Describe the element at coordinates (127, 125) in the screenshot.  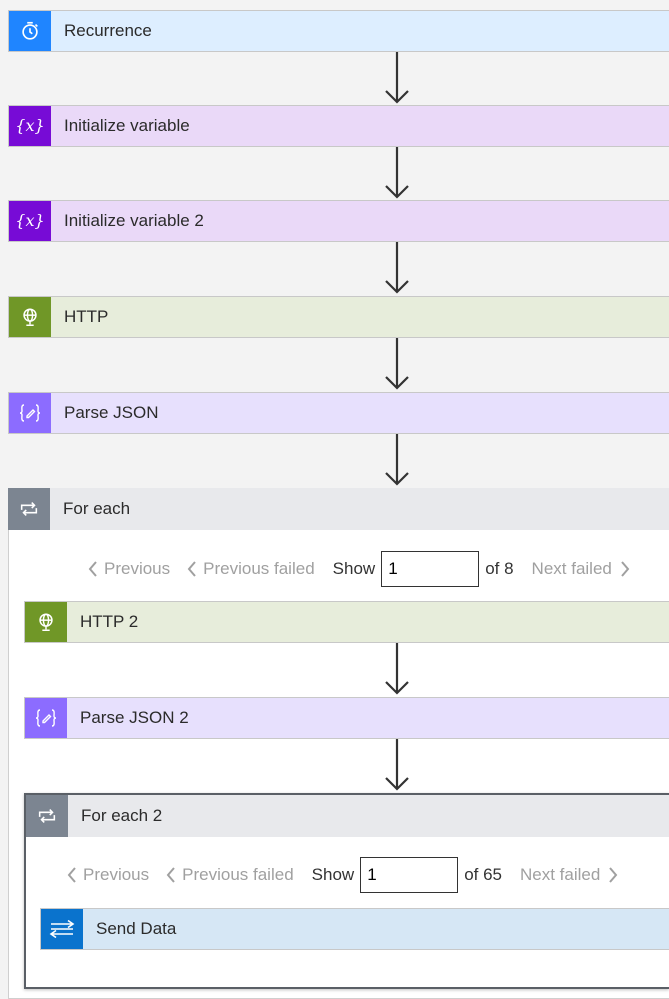
I see `step-label: Initialize variable` at that location.